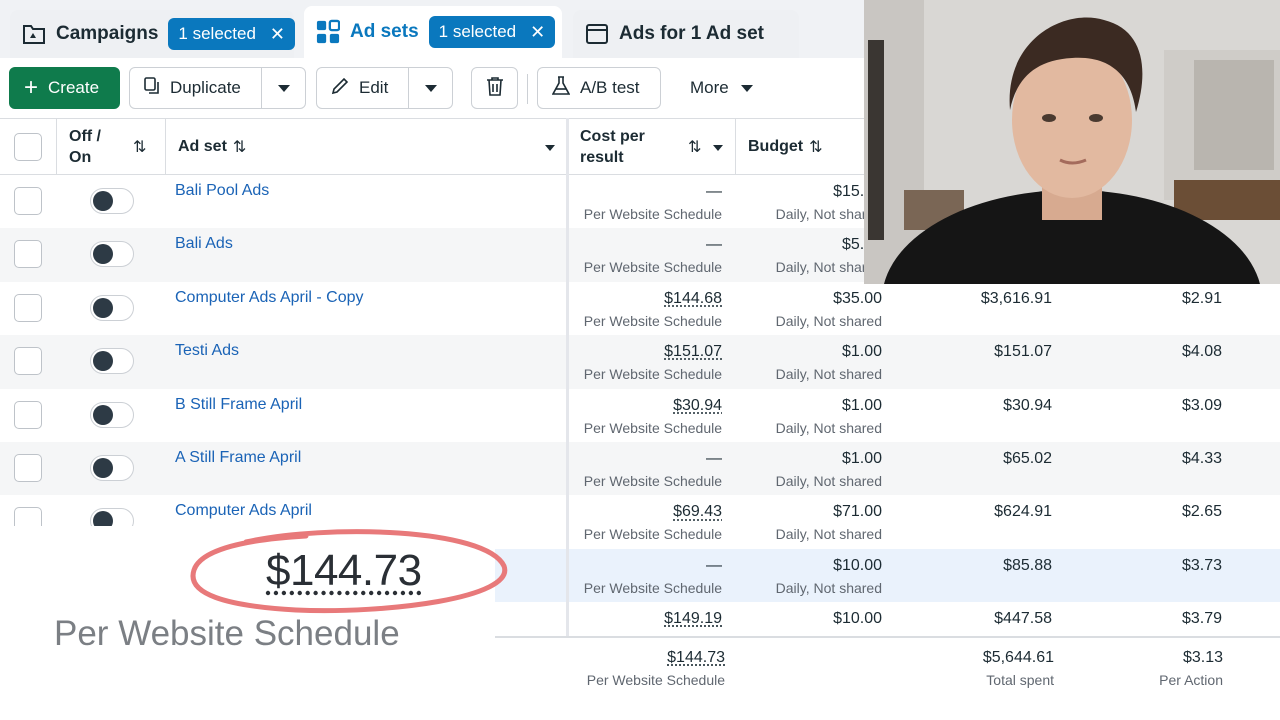  I want to click on amount-spent-value: $30.94, so click(1027, 405).